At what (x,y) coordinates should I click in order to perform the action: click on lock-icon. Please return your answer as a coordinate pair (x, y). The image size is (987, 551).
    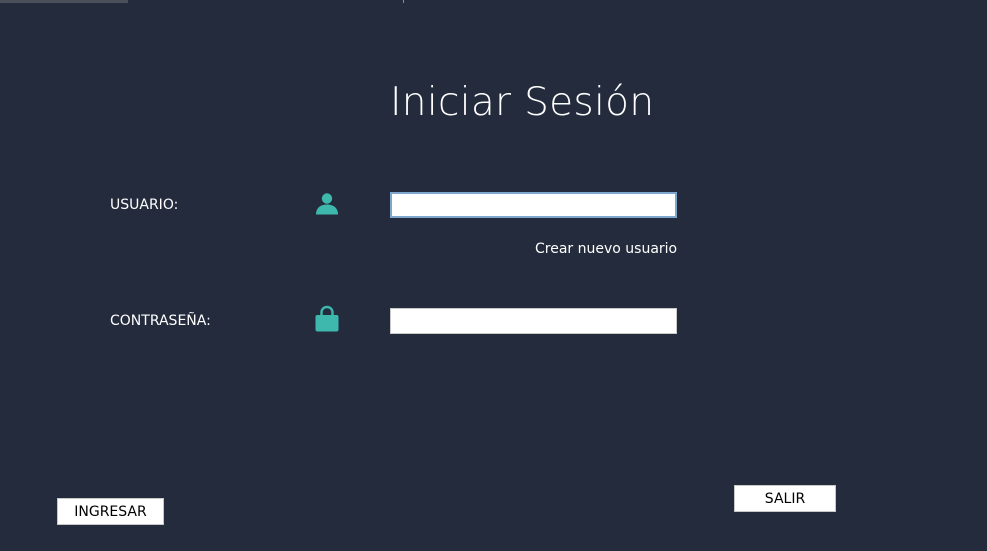
    Looking at the image, I should click on (327, 318).